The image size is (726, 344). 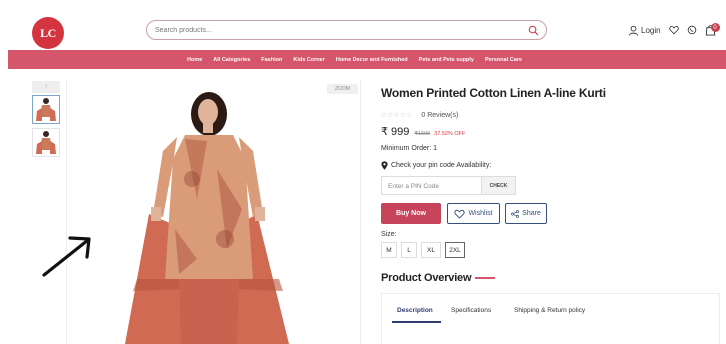 I want to click on nav-item-home: Home, so click(x=194, y=60).